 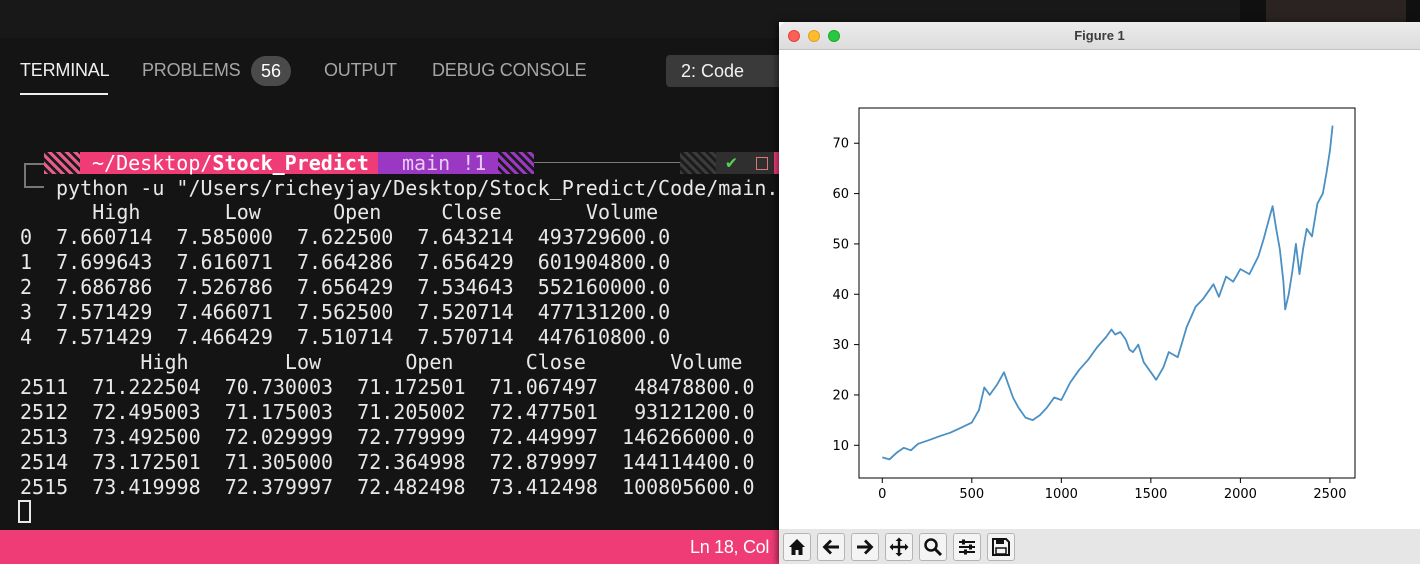 What do you see at coordinates (1240, 494) in the screenshot?
I see `x-tick-label: 2000` at bounding box center [1240, 494].